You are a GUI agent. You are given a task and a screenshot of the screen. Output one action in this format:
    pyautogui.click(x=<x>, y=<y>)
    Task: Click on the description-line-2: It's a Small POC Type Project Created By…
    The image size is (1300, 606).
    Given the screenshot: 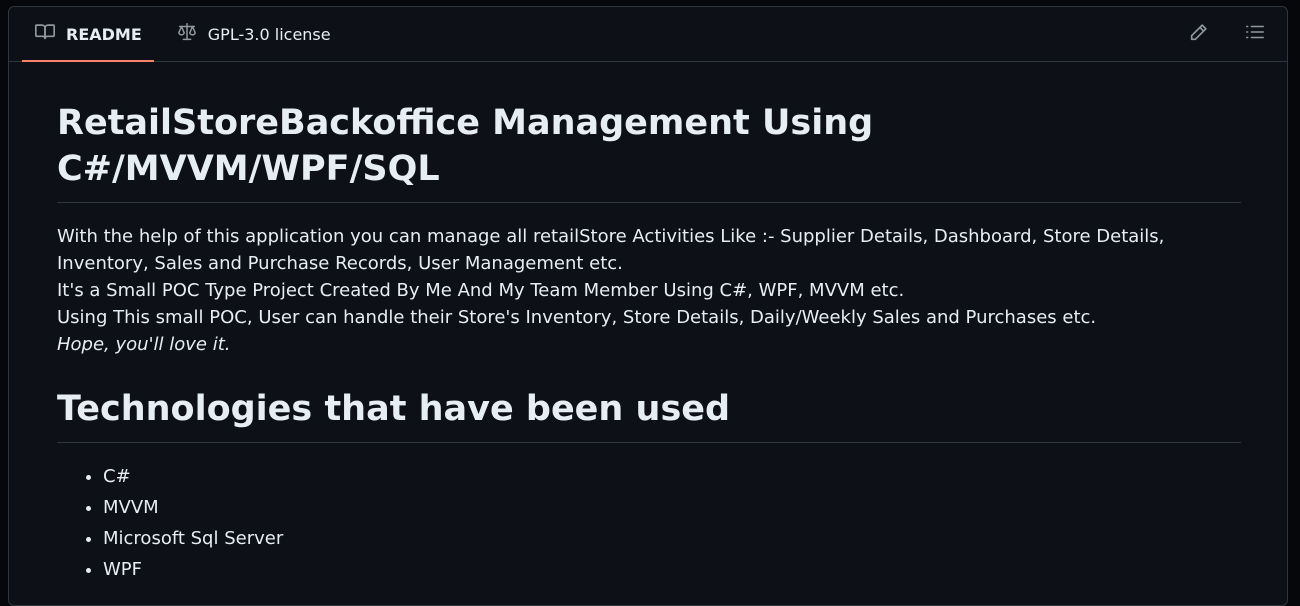 What is the action you would take?
    pyautogui.click(x=481, y=290)
    